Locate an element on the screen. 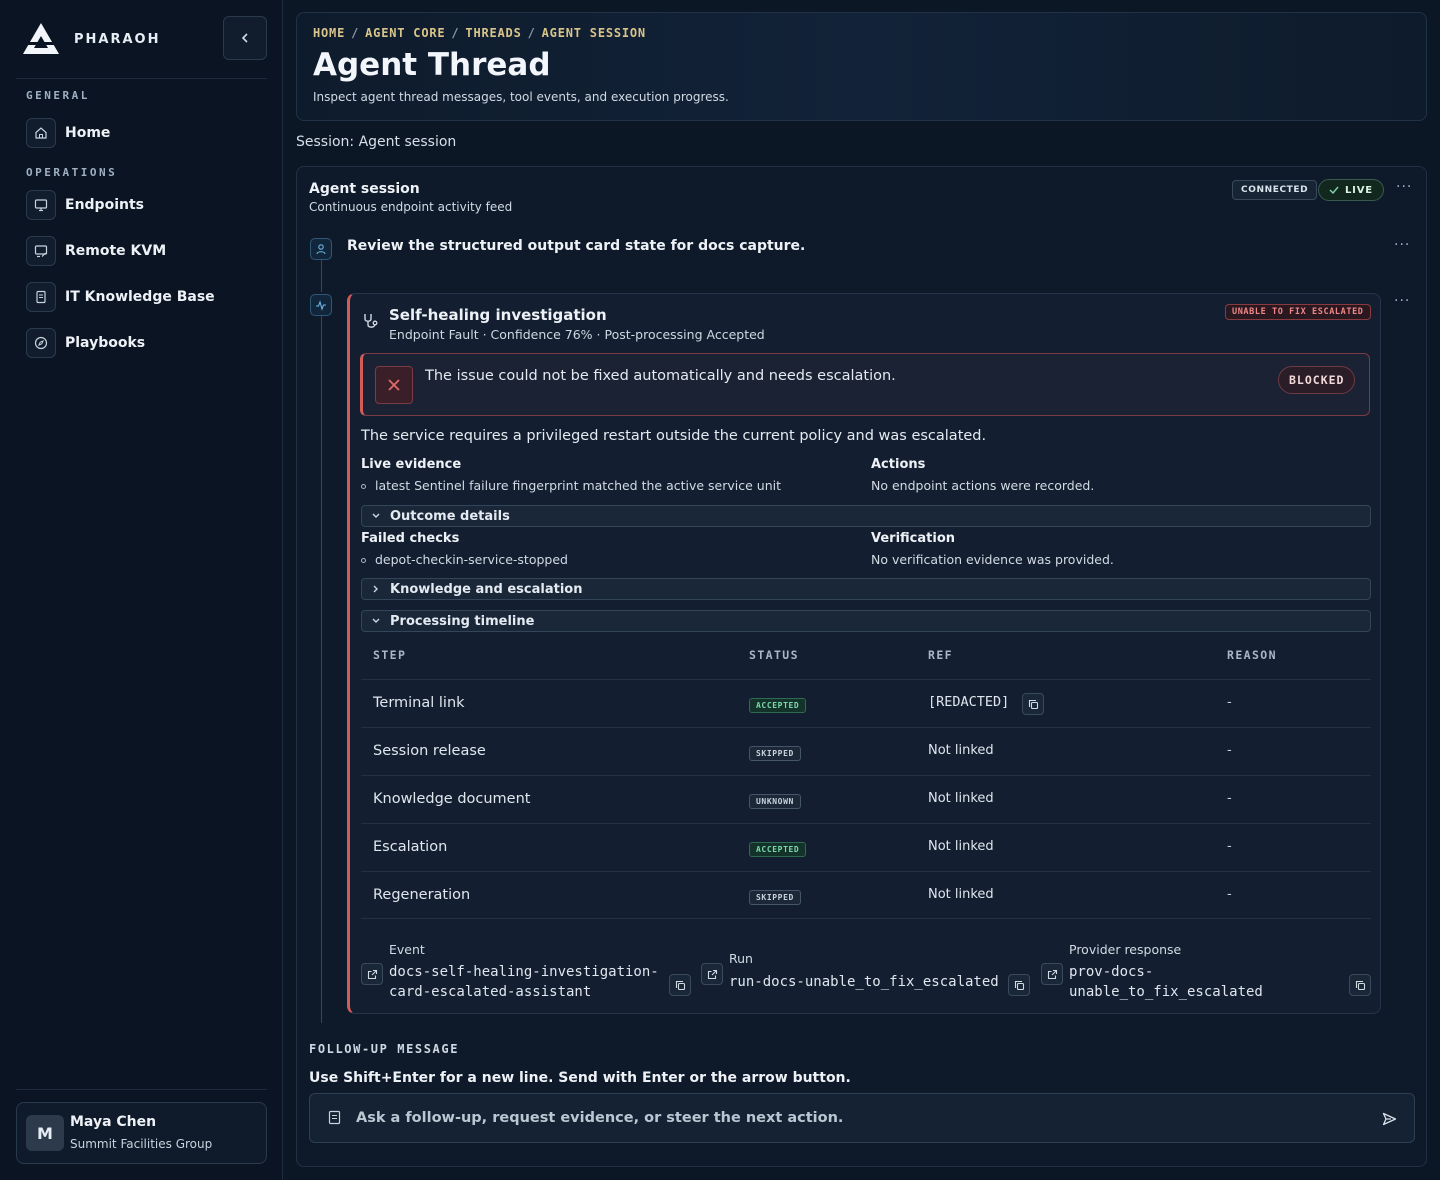 This screenshot has width=1440, height=1180. copy-button is located at coordinates (1033, 704).